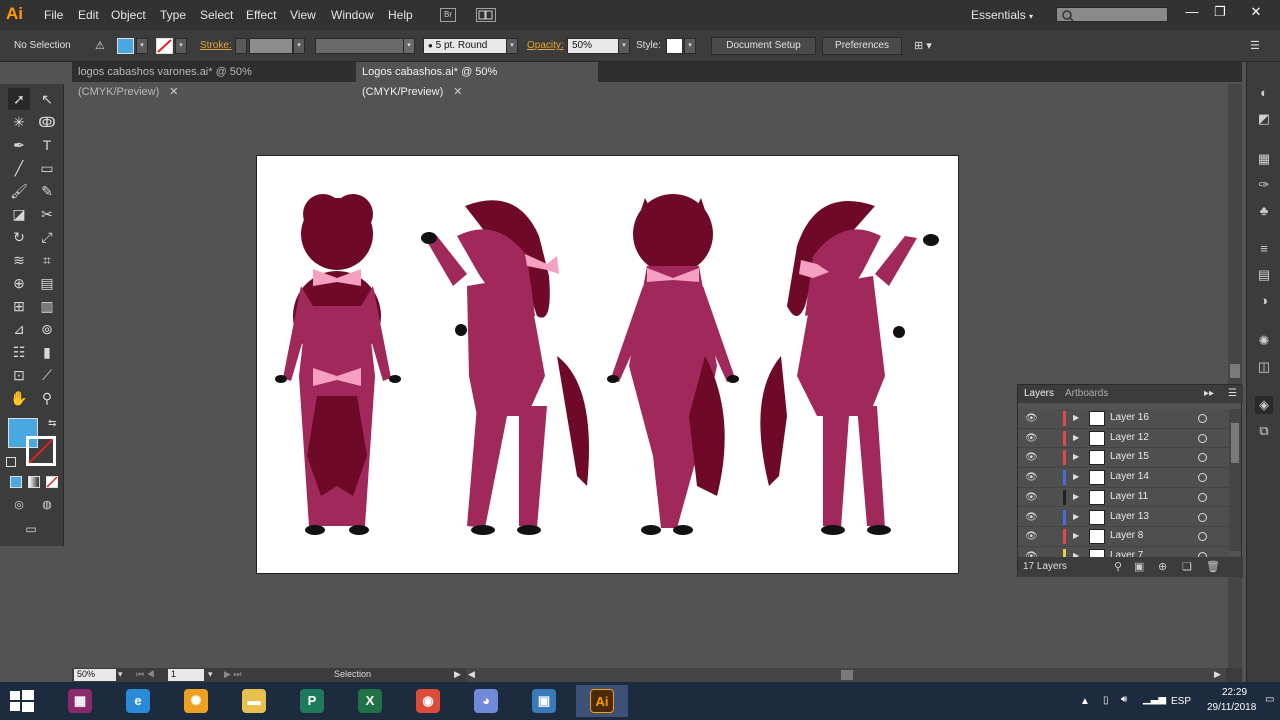 Image resolution: width=1280 pixels, height=720 pixels. I want to click on locate-object-icon: ⚲, so click(1118, 566).